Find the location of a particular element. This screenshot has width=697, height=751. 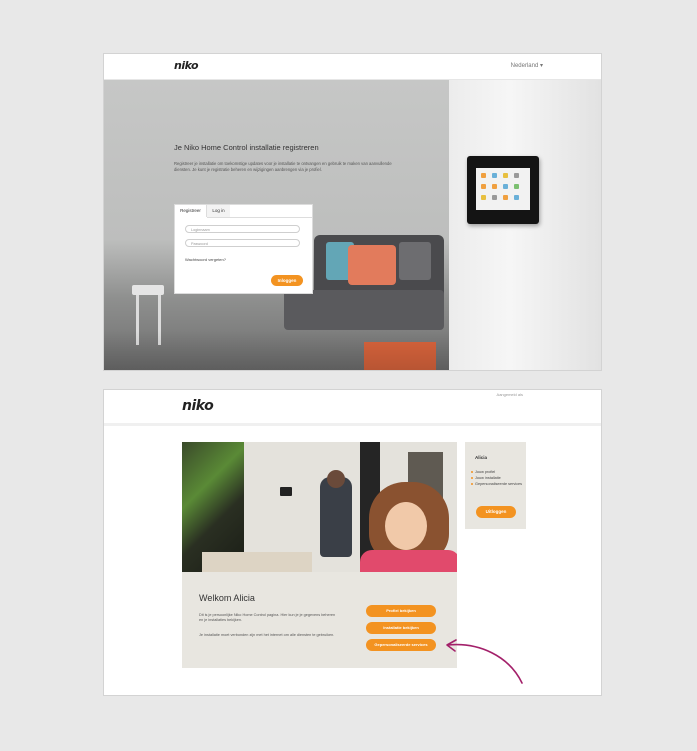

language-label: Nederland is located at coordinates (524, 66).